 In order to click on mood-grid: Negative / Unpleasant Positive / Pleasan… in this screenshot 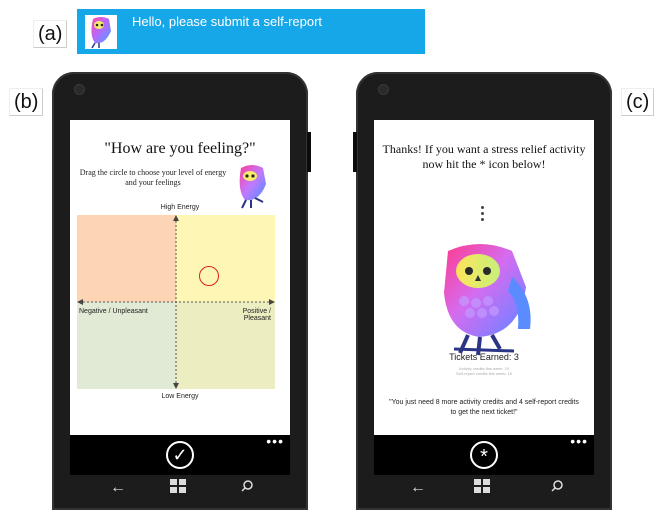, I will do `click(176, 302)`.